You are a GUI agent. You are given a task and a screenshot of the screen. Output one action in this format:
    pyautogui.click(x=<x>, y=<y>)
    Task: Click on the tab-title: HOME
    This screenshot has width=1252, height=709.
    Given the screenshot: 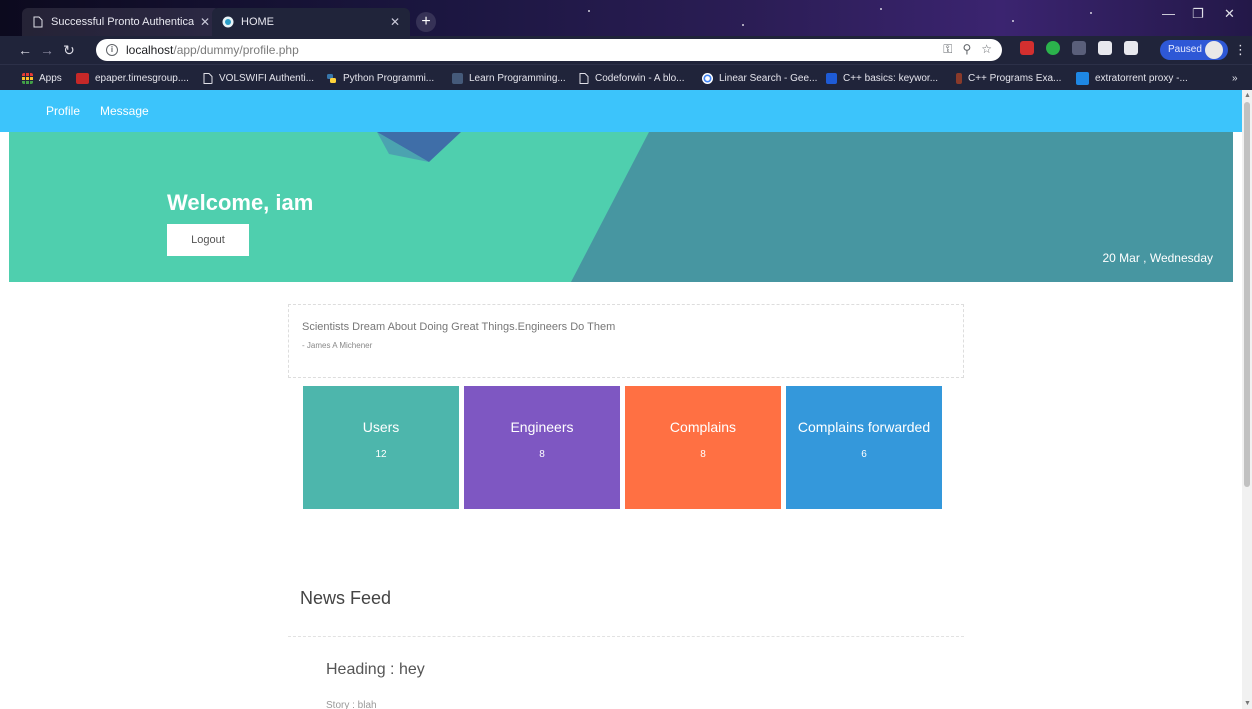 What is the action you would take?
    pyautogui.click(x=257, y=22)
    